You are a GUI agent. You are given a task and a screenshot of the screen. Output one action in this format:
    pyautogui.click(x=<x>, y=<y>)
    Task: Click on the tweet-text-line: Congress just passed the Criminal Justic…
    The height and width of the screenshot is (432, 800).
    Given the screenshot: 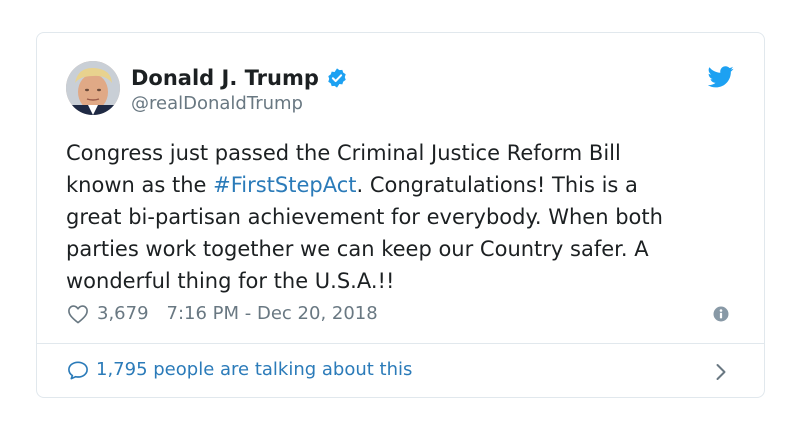 What is the action you would take?
    pyautogui.click(x=343, y=153)
    